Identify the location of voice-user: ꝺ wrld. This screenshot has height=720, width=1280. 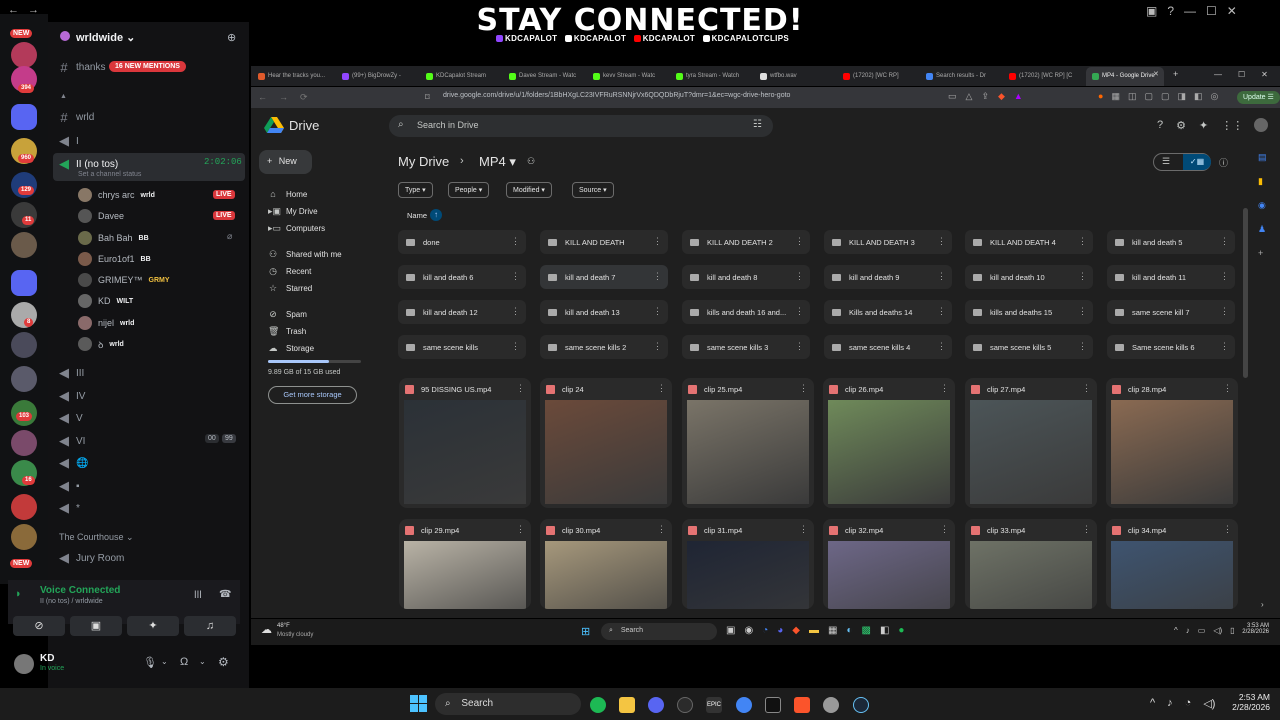
(101, 344).